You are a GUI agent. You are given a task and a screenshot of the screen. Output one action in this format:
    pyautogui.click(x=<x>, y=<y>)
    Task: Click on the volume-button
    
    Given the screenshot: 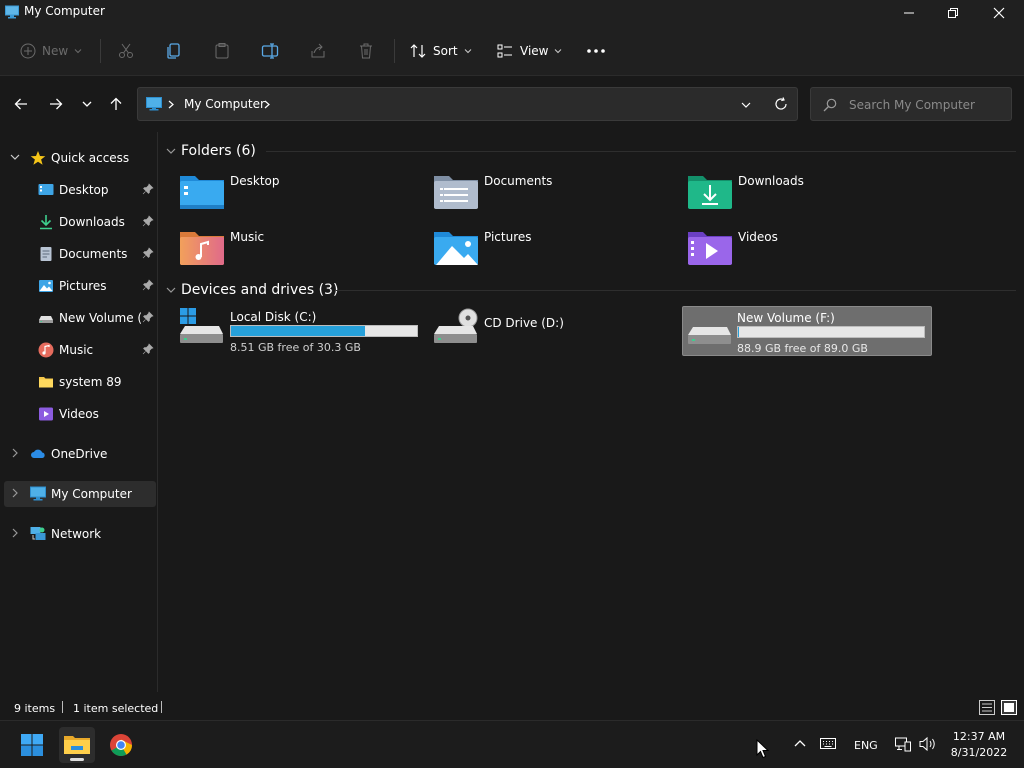 What is the action you would take?
    pyautogui.click(x=928, y=744)
    